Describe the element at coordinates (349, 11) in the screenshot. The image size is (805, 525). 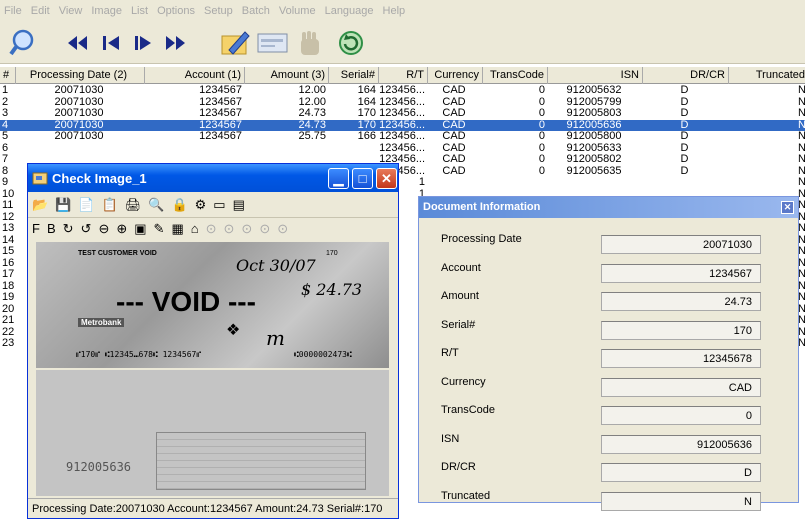
I see `menu-language: Language` at that location.